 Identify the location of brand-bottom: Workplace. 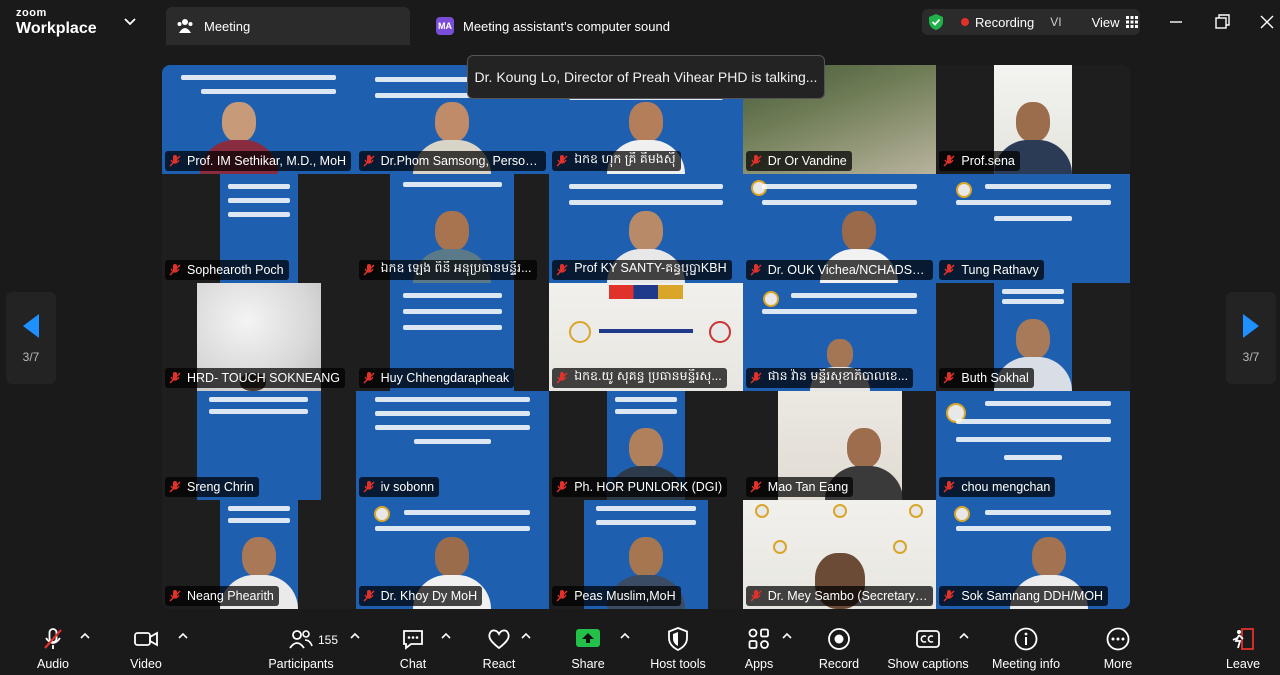
(56, 28).